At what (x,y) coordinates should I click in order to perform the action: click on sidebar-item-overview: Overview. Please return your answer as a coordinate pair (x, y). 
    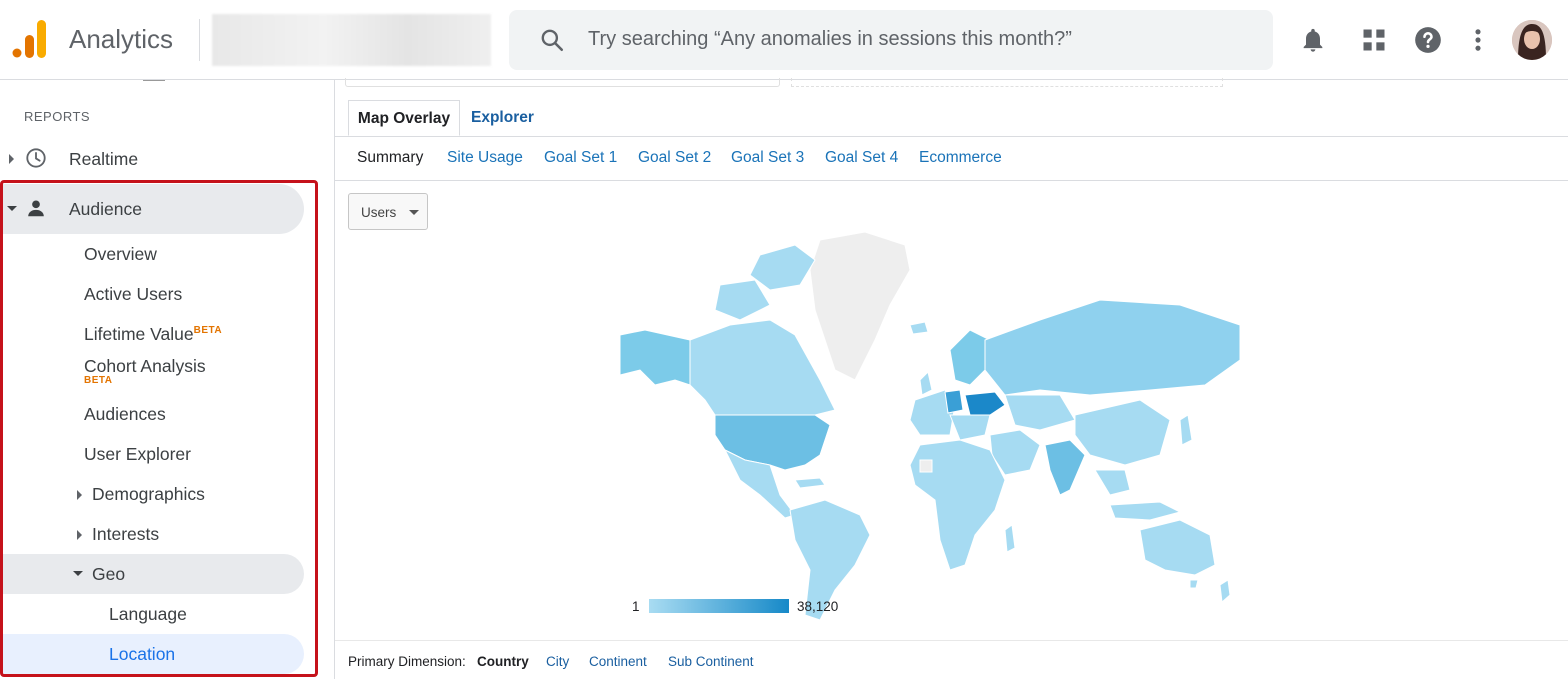
    Looking at the image, I should click on (120, 254).